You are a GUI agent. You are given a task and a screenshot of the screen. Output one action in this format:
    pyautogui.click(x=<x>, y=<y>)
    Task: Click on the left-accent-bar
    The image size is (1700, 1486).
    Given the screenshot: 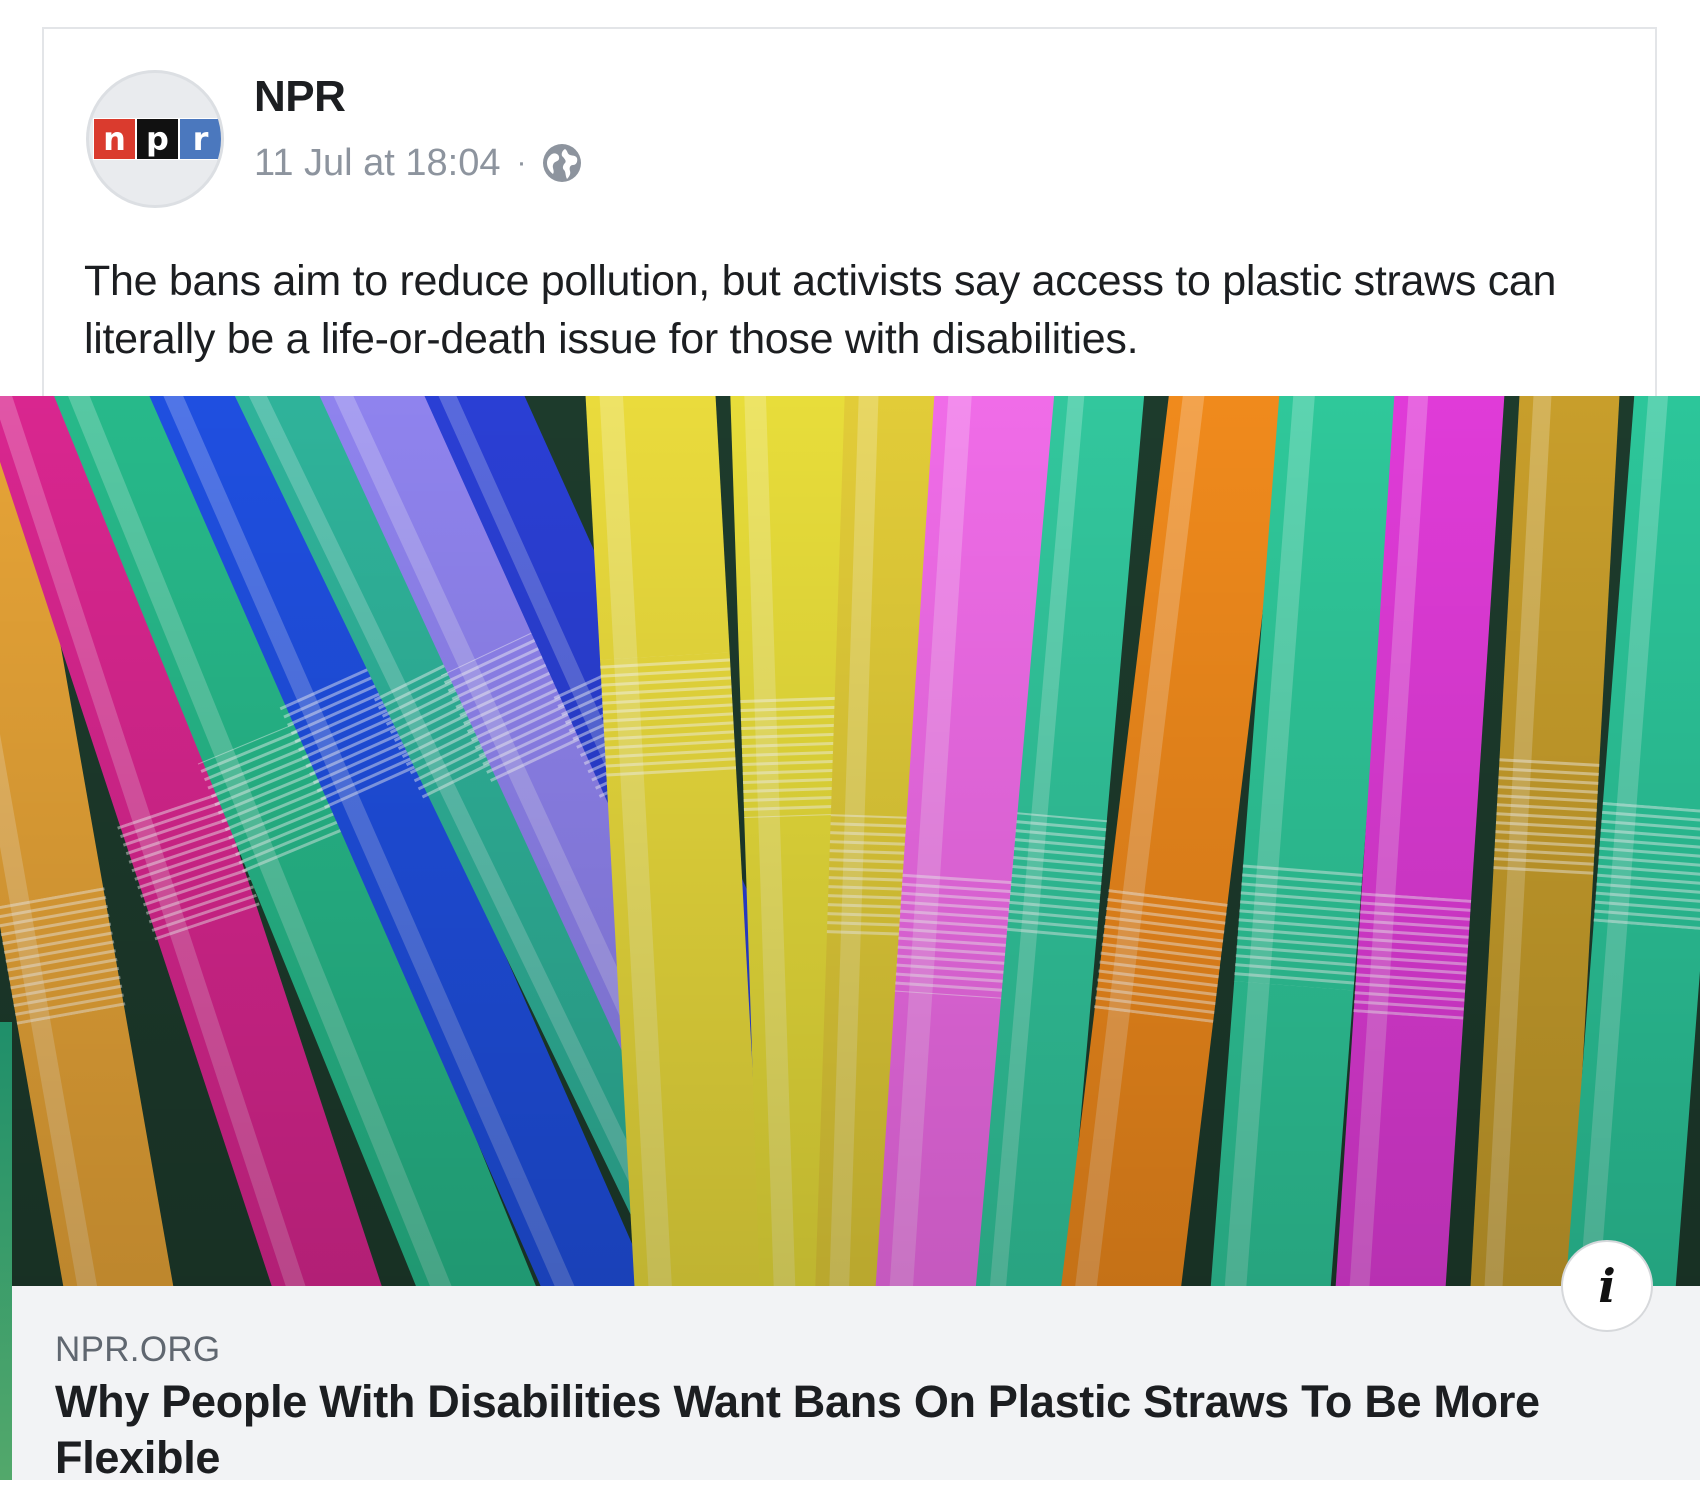 What is the action you would take?
    pyautogui.click(x=6, y=1251)
    